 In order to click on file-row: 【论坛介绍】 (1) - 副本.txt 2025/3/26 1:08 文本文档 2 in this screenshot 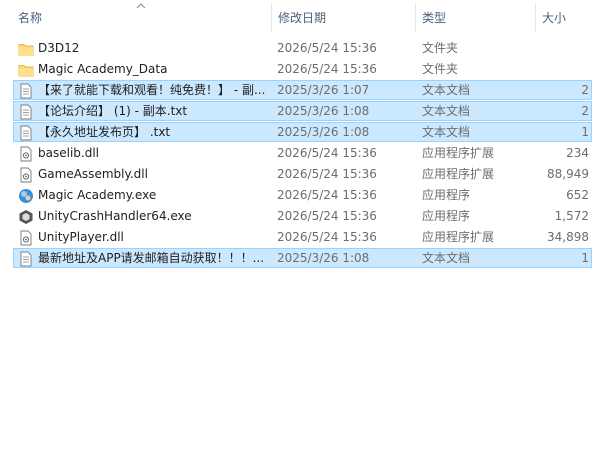, I will do `click(302, 111)`.